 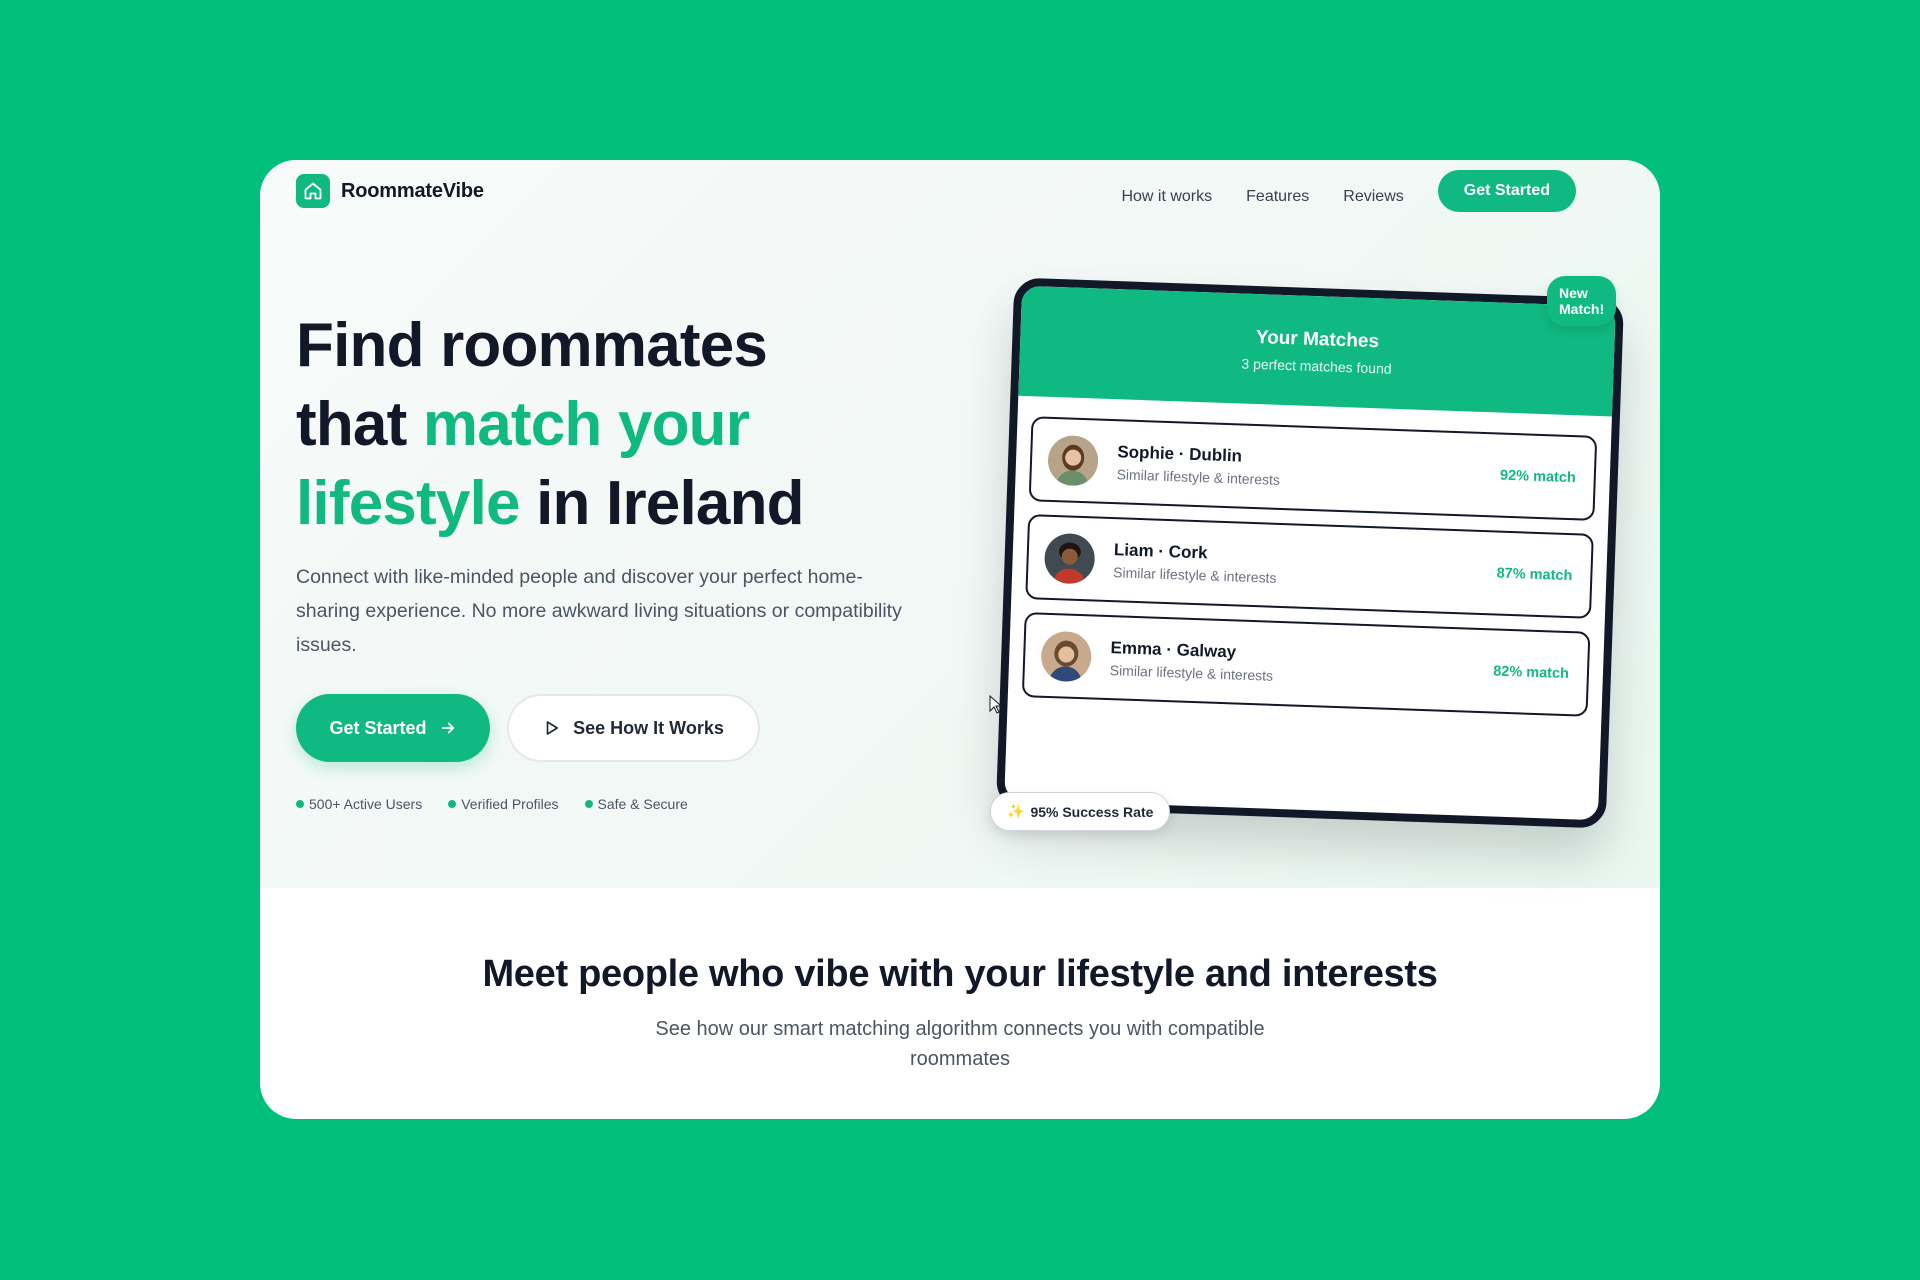 I want to click on match-percent: 87% match, so click(x=1534, y=574).